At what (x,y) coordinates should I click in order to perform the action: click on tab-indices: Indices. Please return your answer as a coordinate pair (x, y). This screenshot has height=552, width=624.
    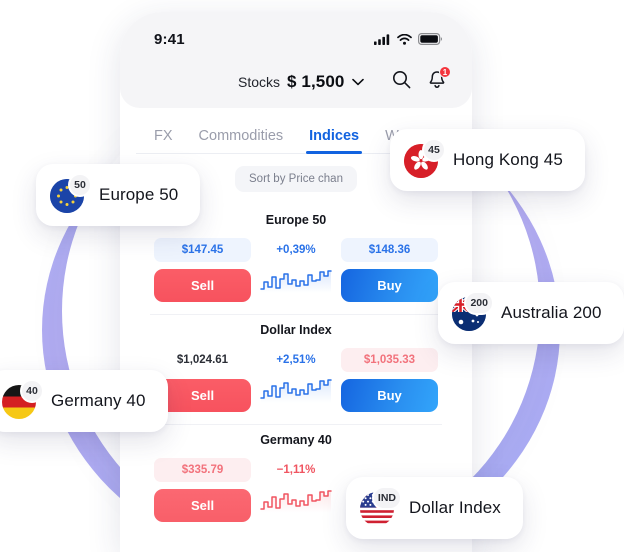
    Looking at the image, I should click on (334, 141).